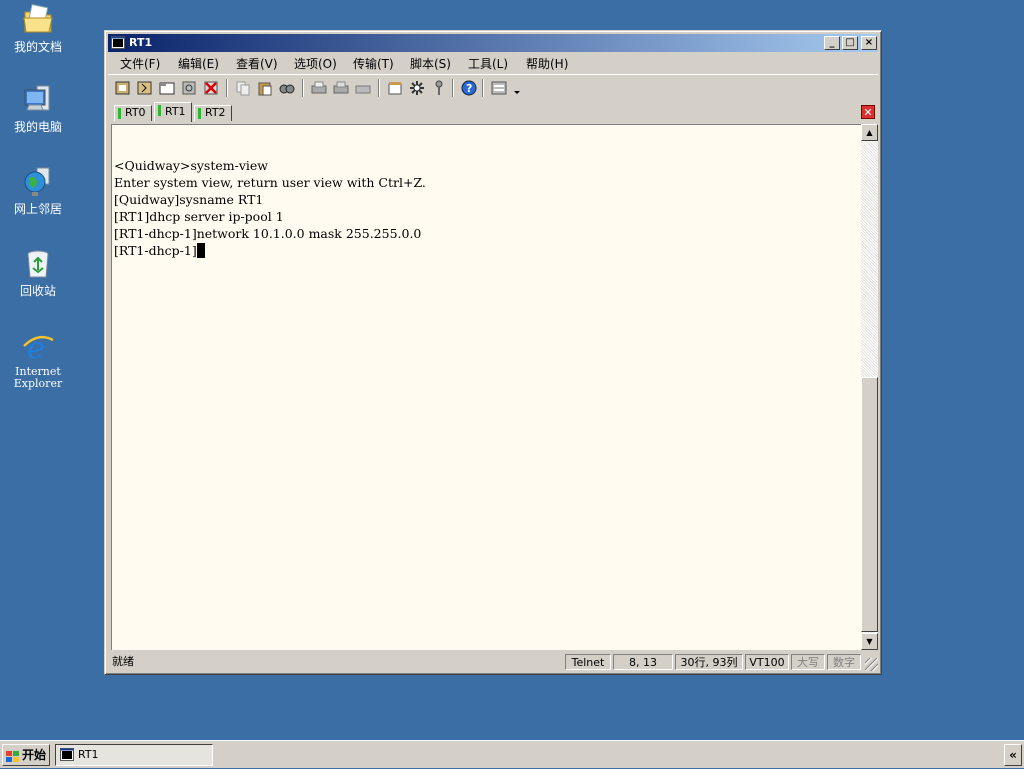  What do you see at coordinates (200, 250) in the screenshot?
I see `terminal-cursor` at bounding box center [200, 250].